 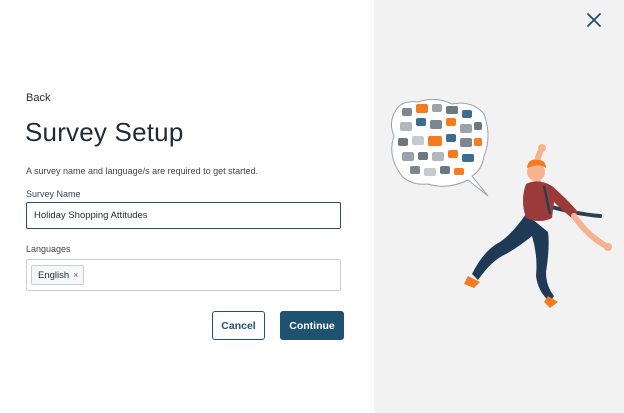 What do you see at coordinates (538, 226) in the screenshot?
I see `jumping-person-icon` at bounding box center [538, 226].